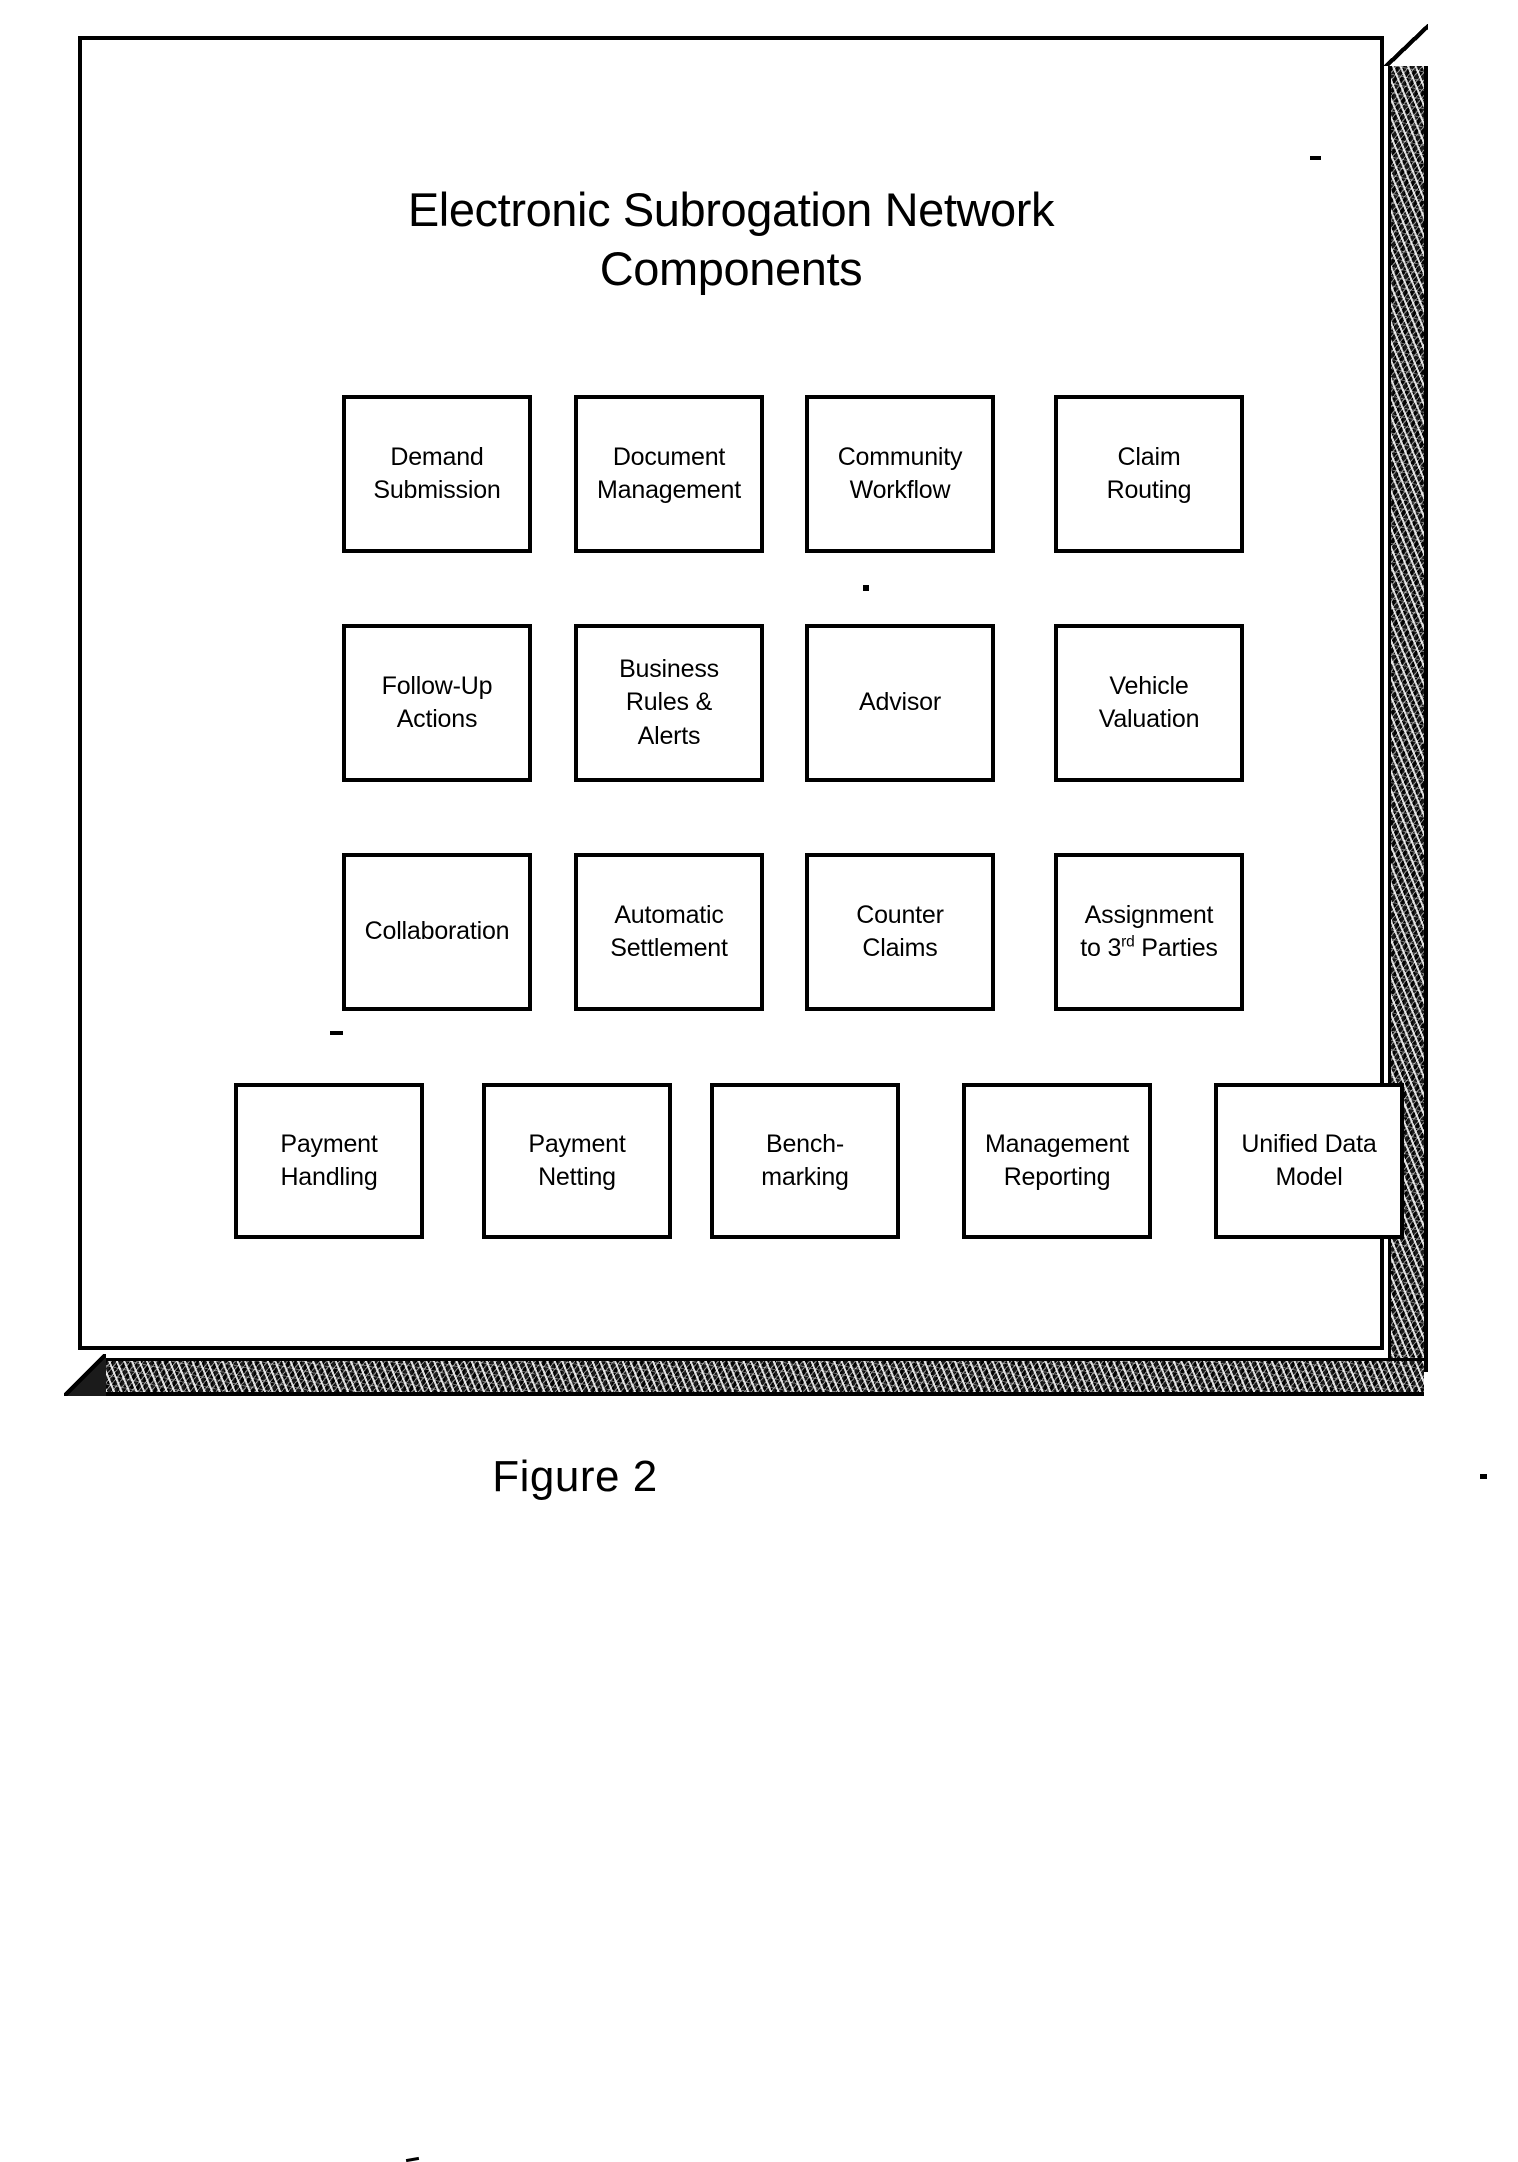 The height and width of the screenshot is (2162, 1518). I want to click on component-label: Unified Data Model, so click(1308, 1161).